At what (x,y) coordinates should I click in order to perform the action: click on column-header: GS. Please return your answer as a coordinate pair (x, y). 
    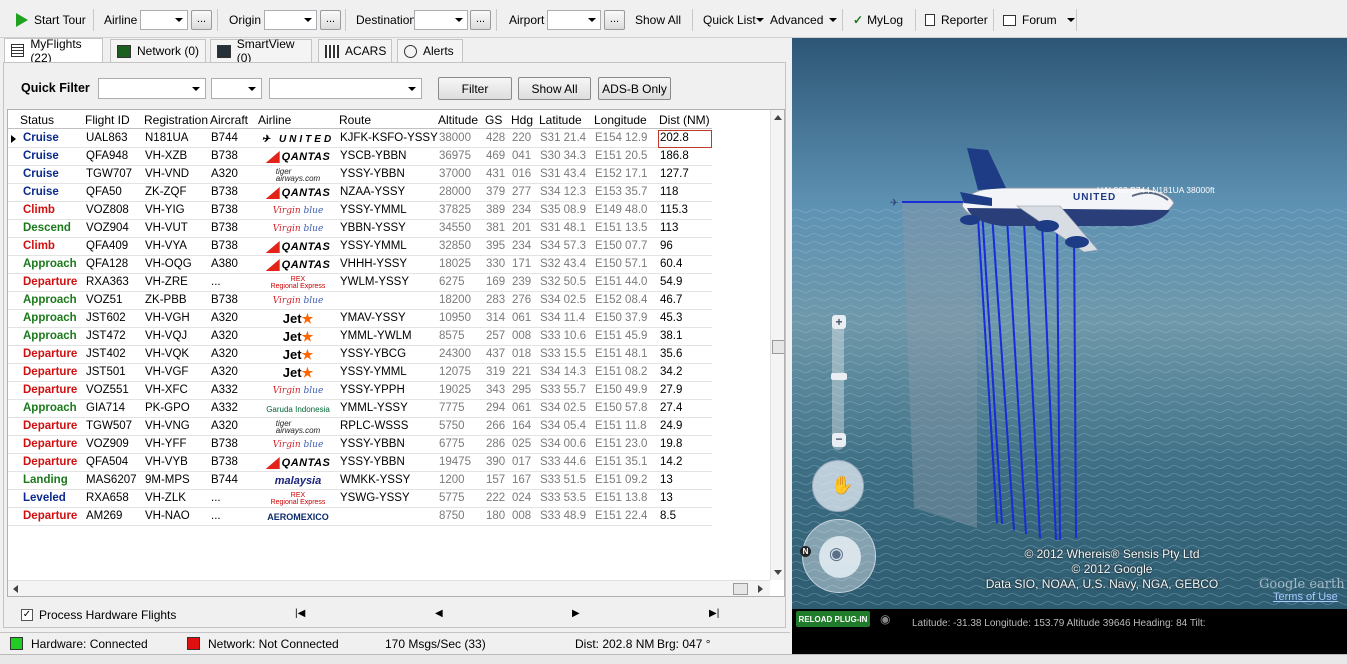
    Looking at the image, I should click on (493, 120).